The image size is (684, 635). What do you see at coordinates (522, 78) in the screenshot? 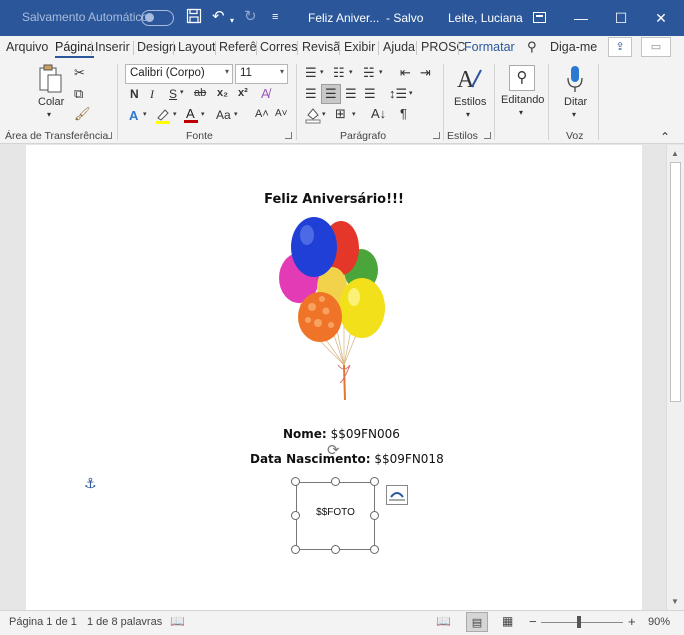
I see `find-icon: ⚲` at bounding box center [522, 78].